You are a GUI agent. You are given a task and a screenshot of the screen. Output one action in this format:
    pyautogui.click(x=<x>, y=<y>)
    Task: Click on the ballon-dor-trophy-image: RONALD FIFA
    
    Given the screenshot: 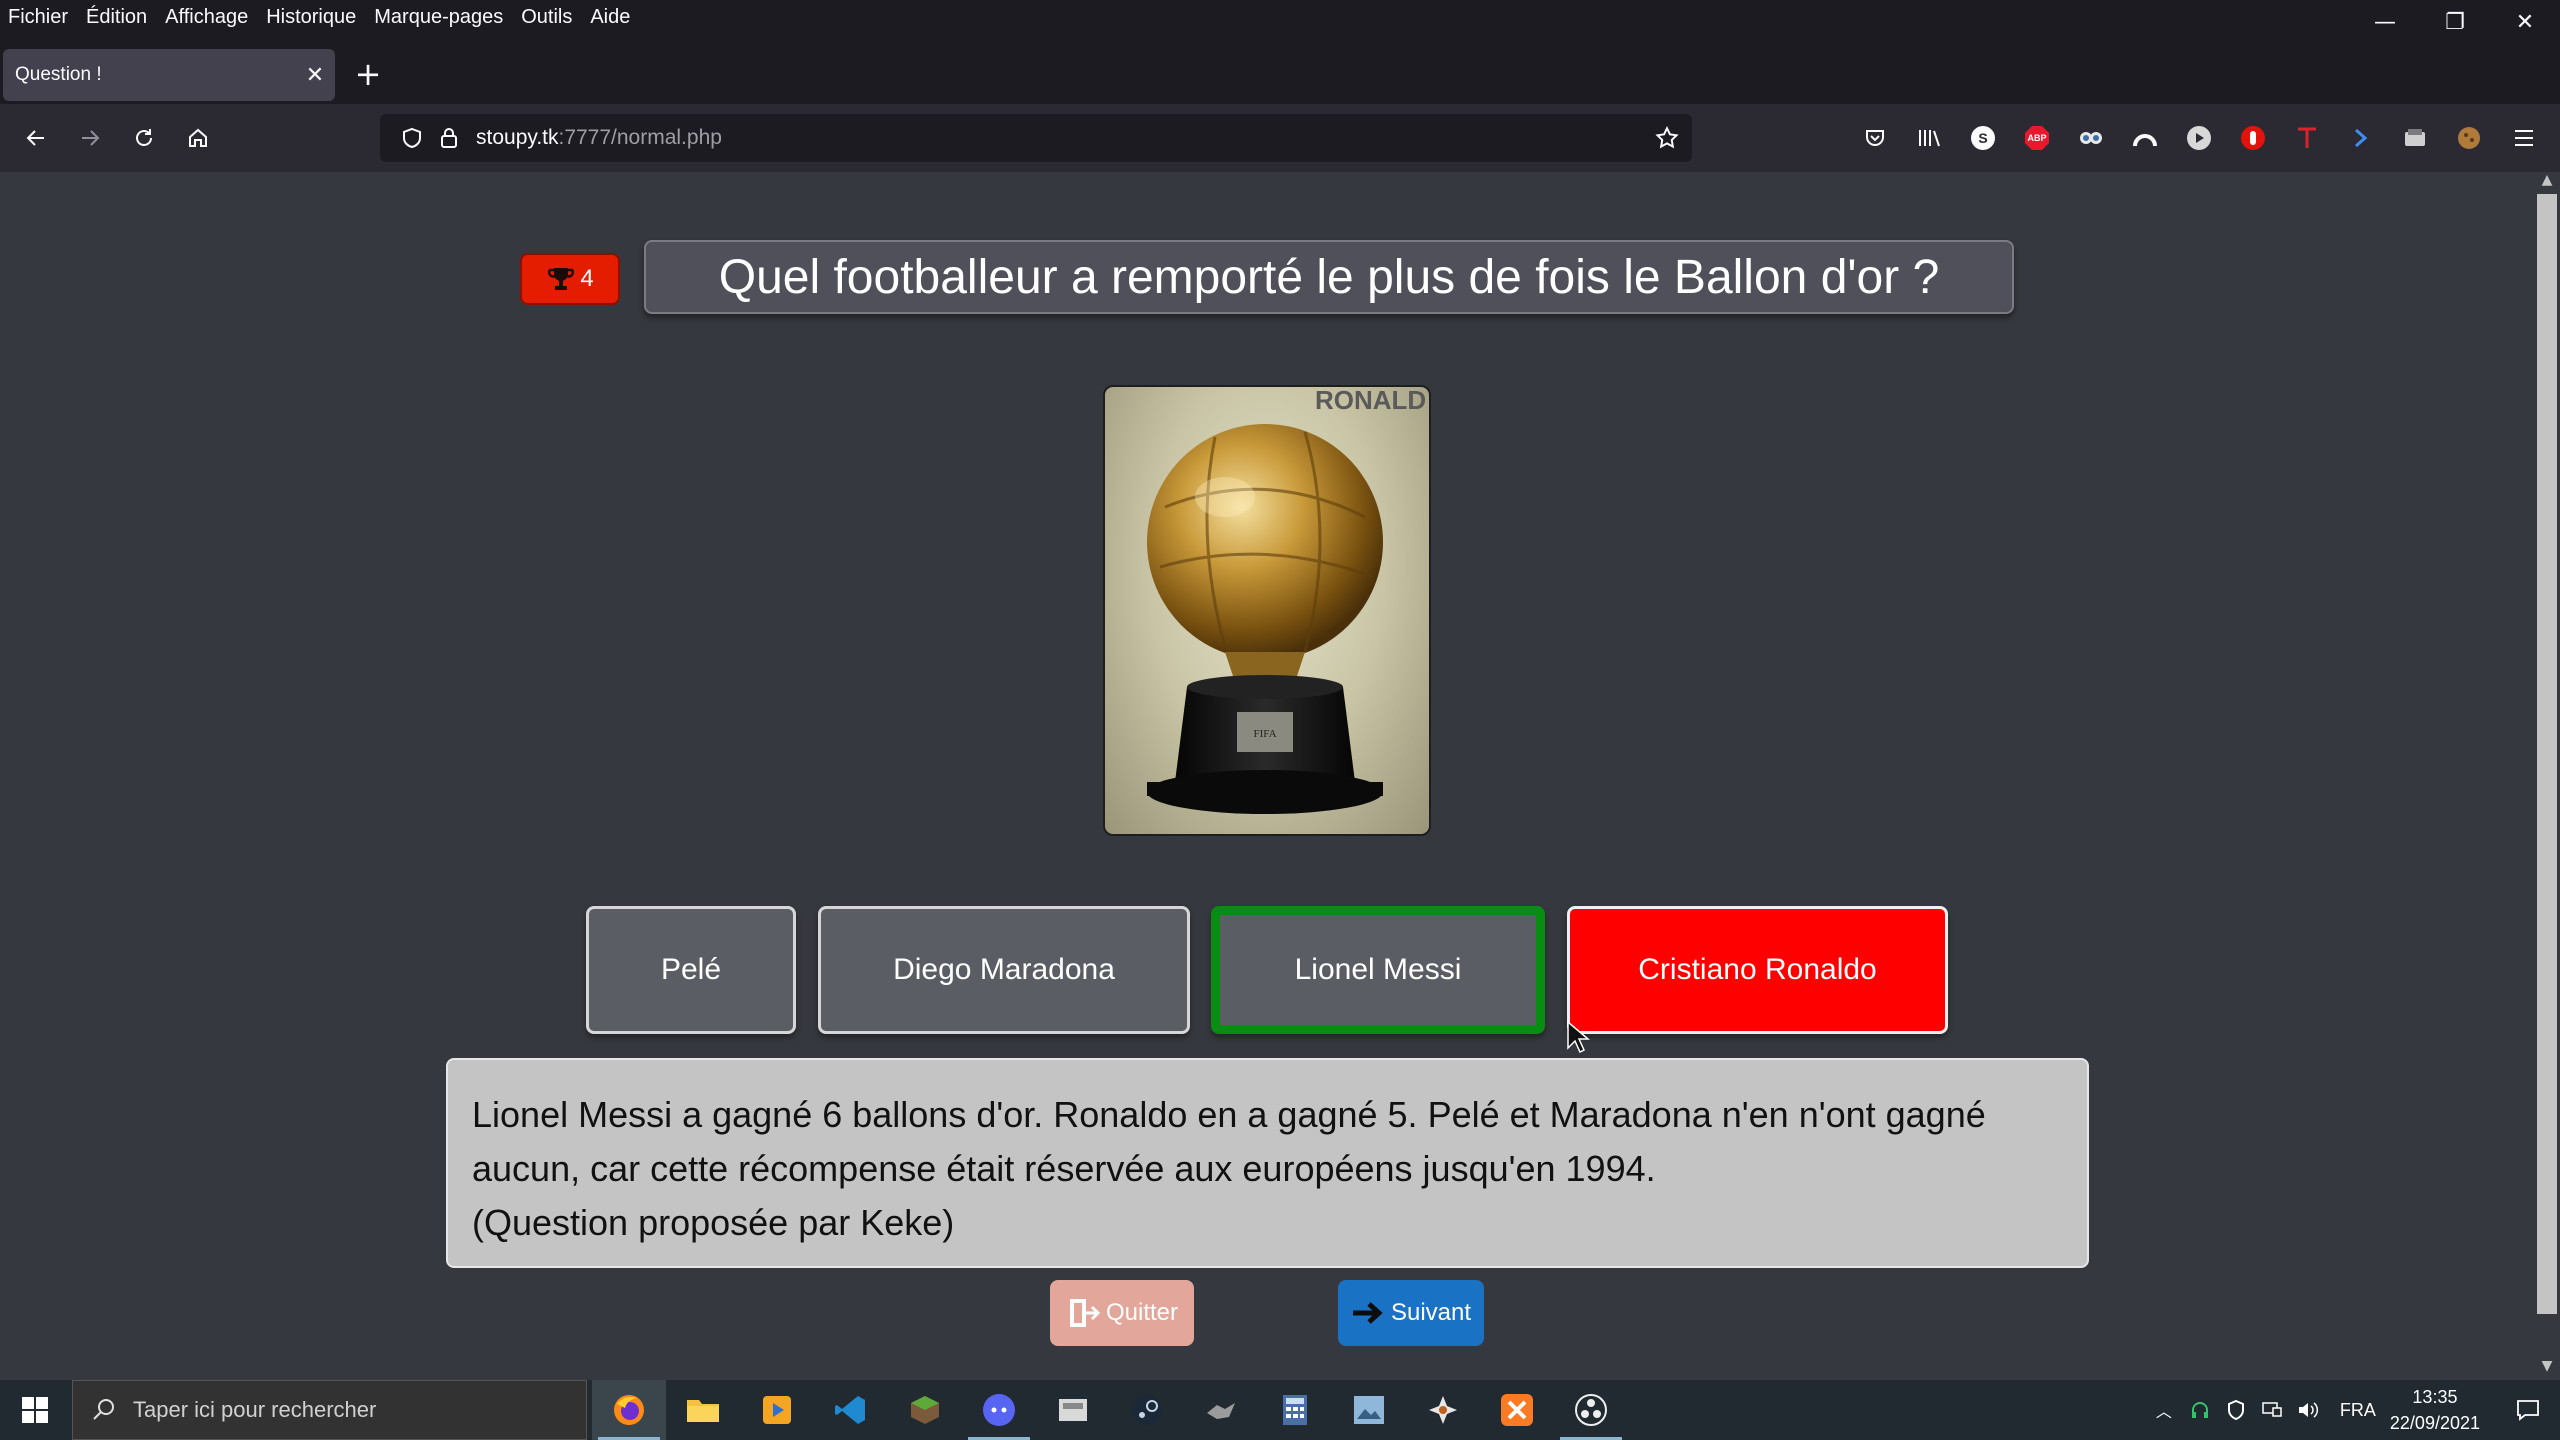 What is the action you would take?
    pyautogui.click(x=1267, y=610)
    